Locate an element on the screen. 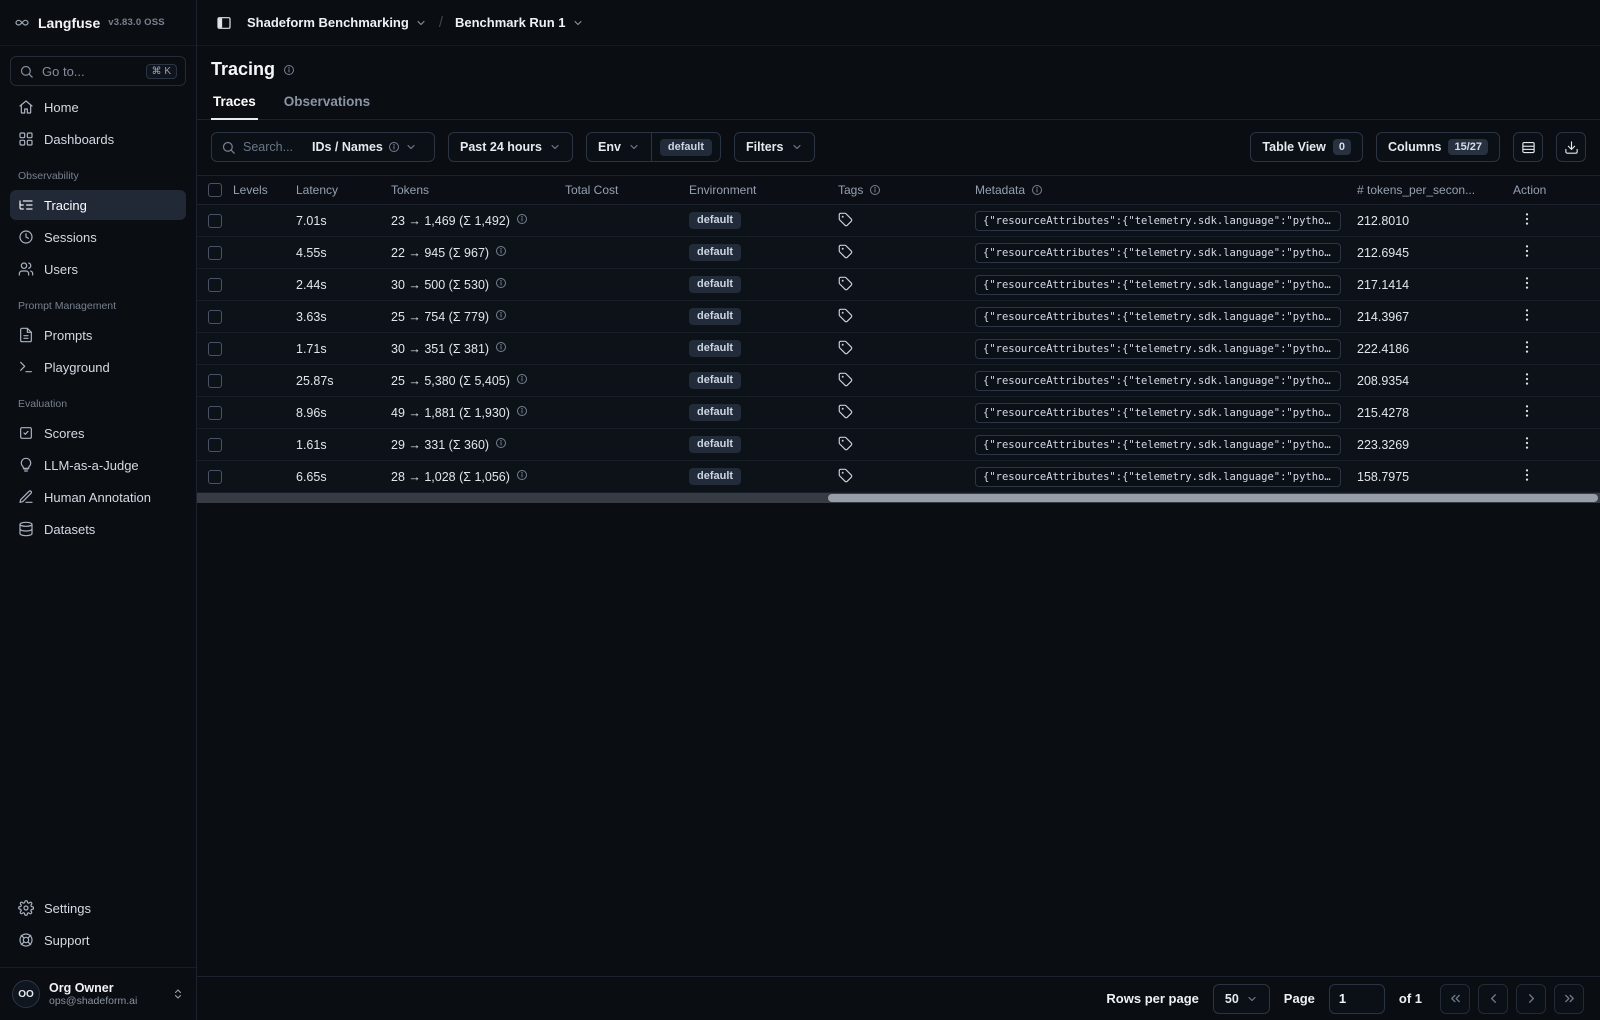  sidebar-item-llm-as-a-judge: LLM-as-a-Judge is located at coordinates (98, 465).